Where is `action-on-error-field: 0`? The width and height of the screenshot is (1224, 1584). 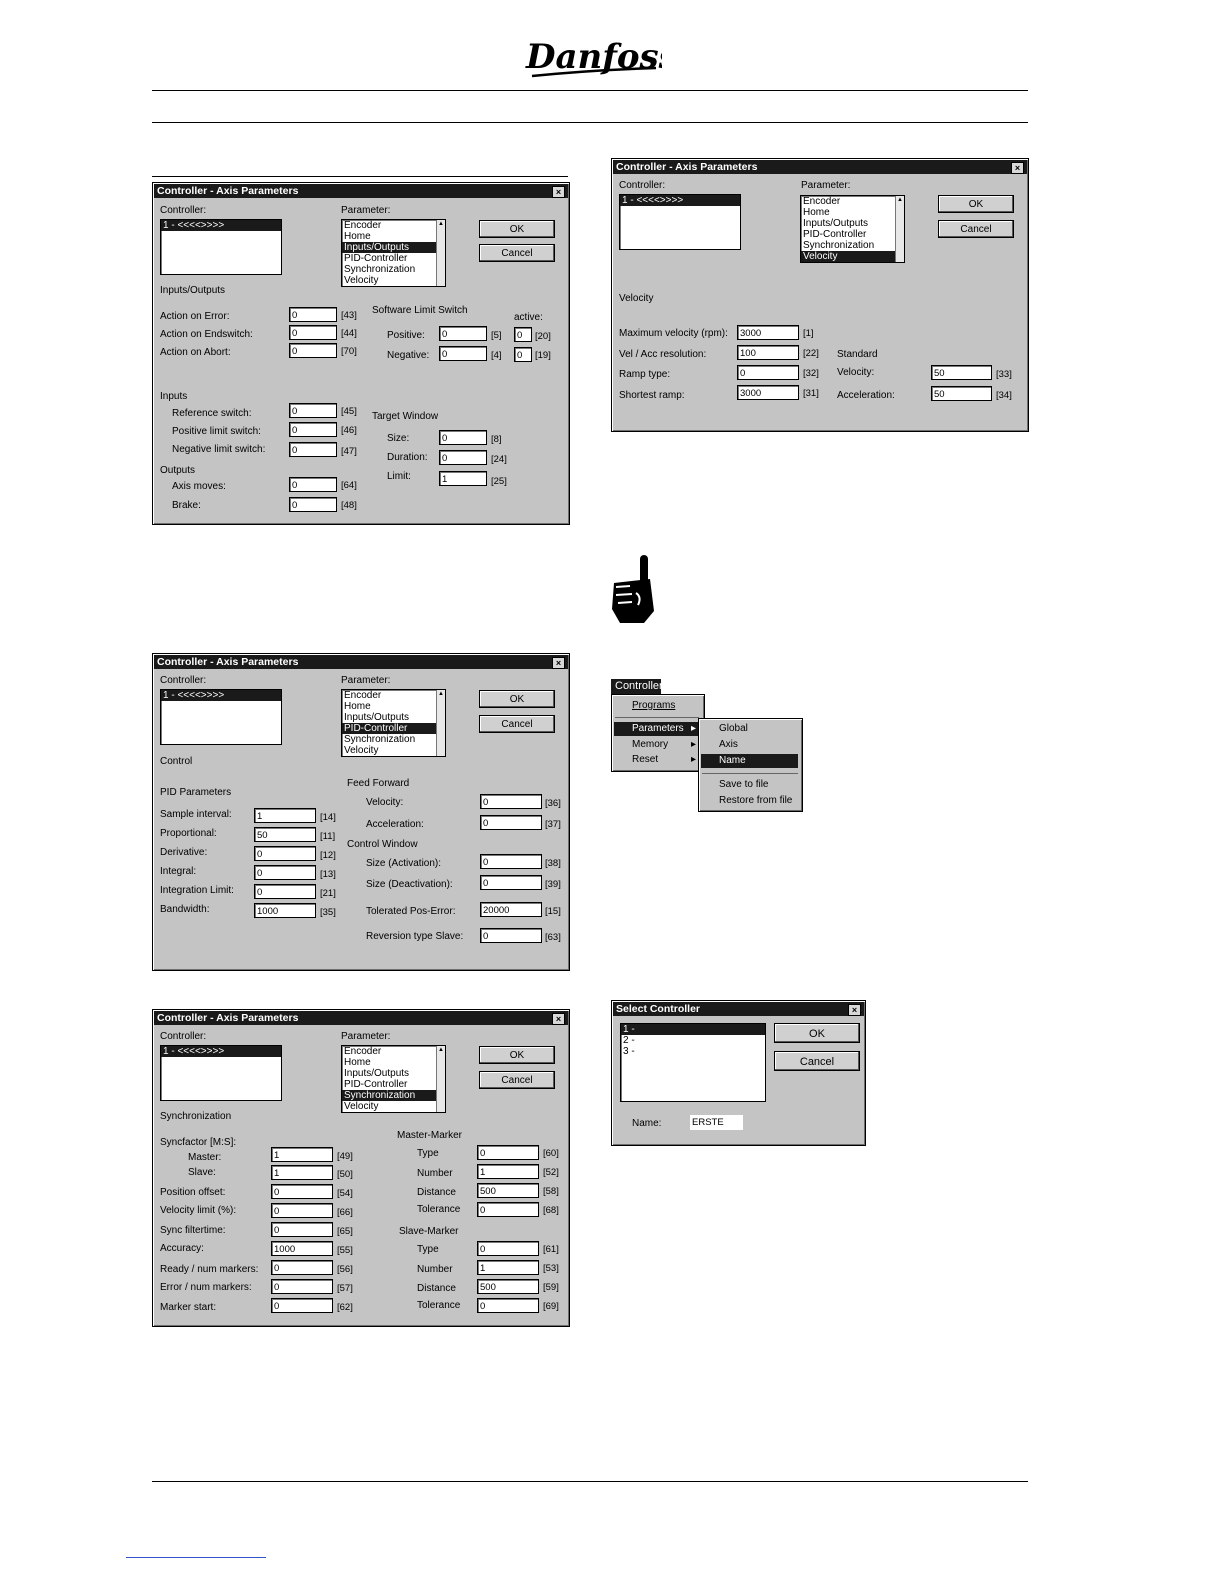 action-on-error-field: 0 is located at coordinates (313, 314).